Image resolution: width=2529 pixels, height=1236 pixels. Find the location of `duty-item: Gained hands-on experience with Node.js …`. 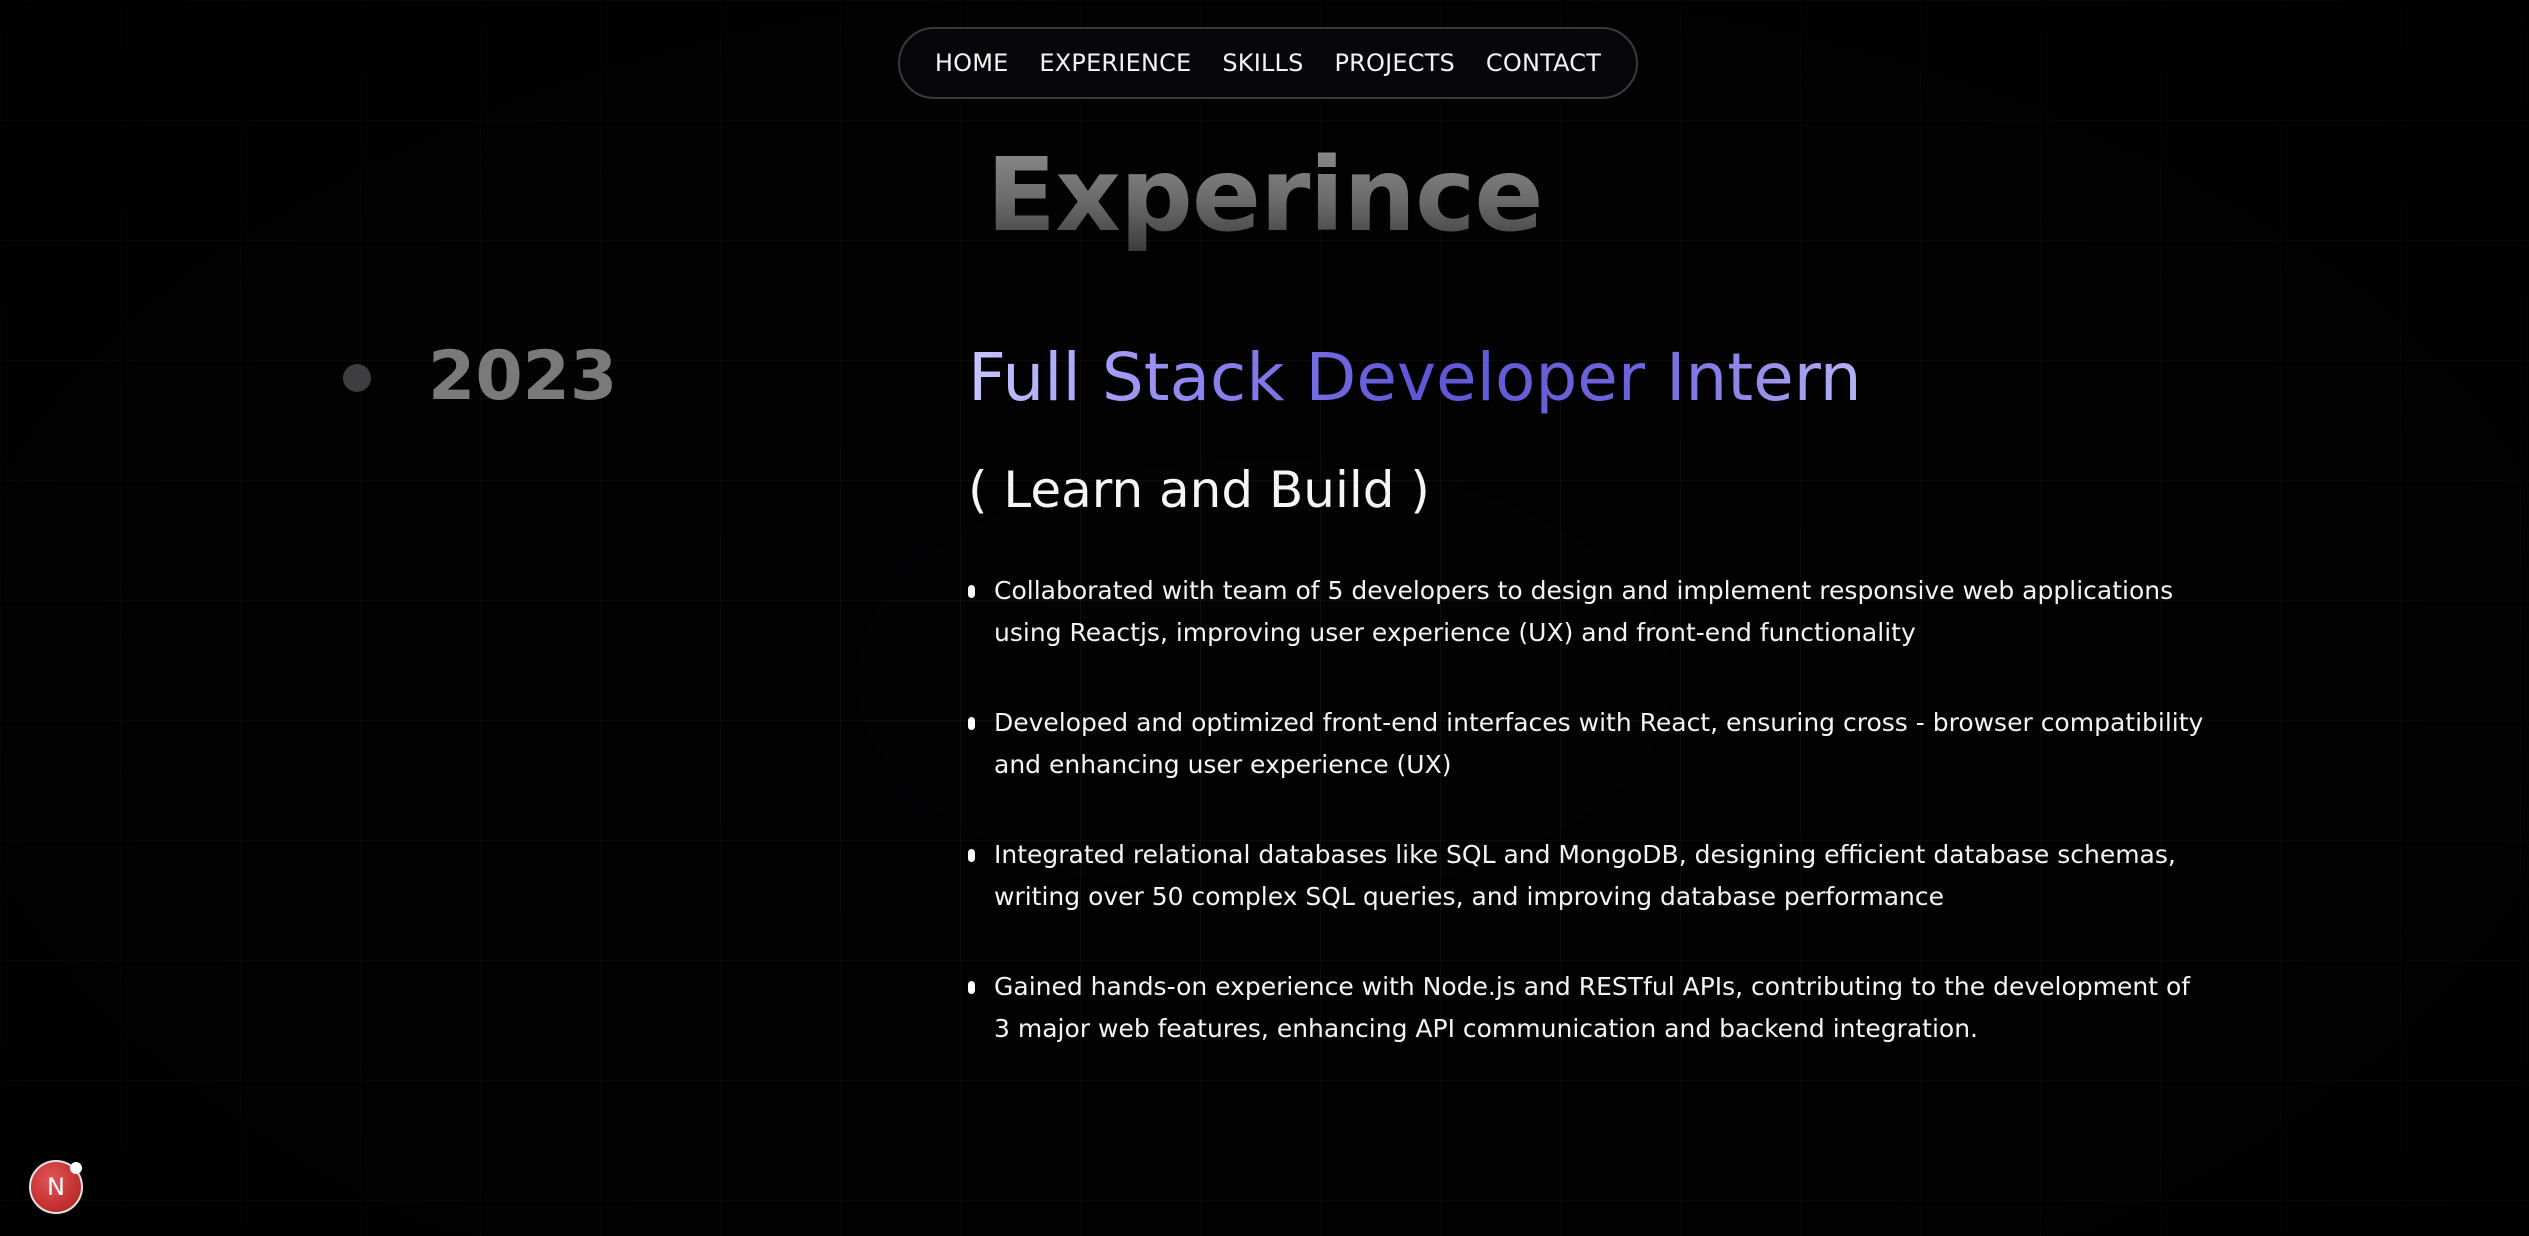

duty-item: Gained hands-on experience with Node.js … is located at coordinates (1584, 1008).